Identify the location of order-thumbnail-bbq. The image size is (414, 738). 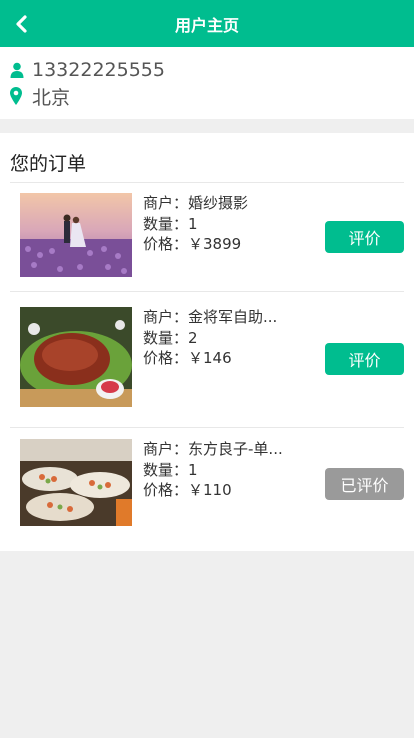
(76, 357).